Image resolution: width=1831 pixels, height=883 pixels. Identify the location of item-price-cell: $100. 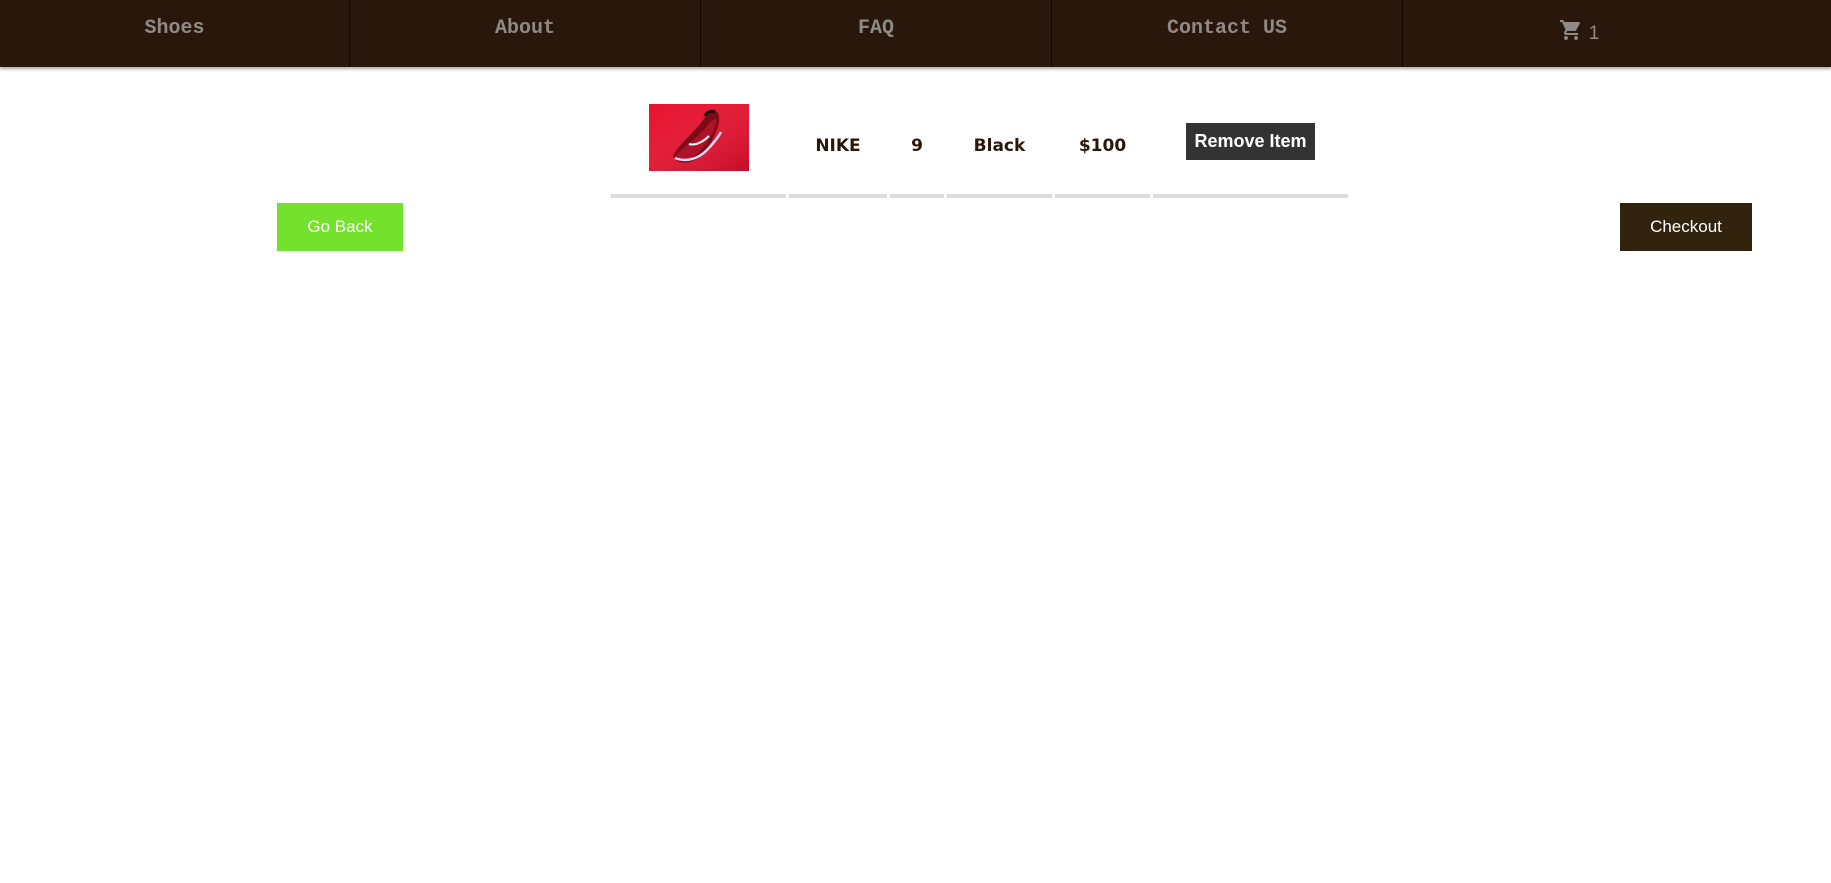
(1102, 148).